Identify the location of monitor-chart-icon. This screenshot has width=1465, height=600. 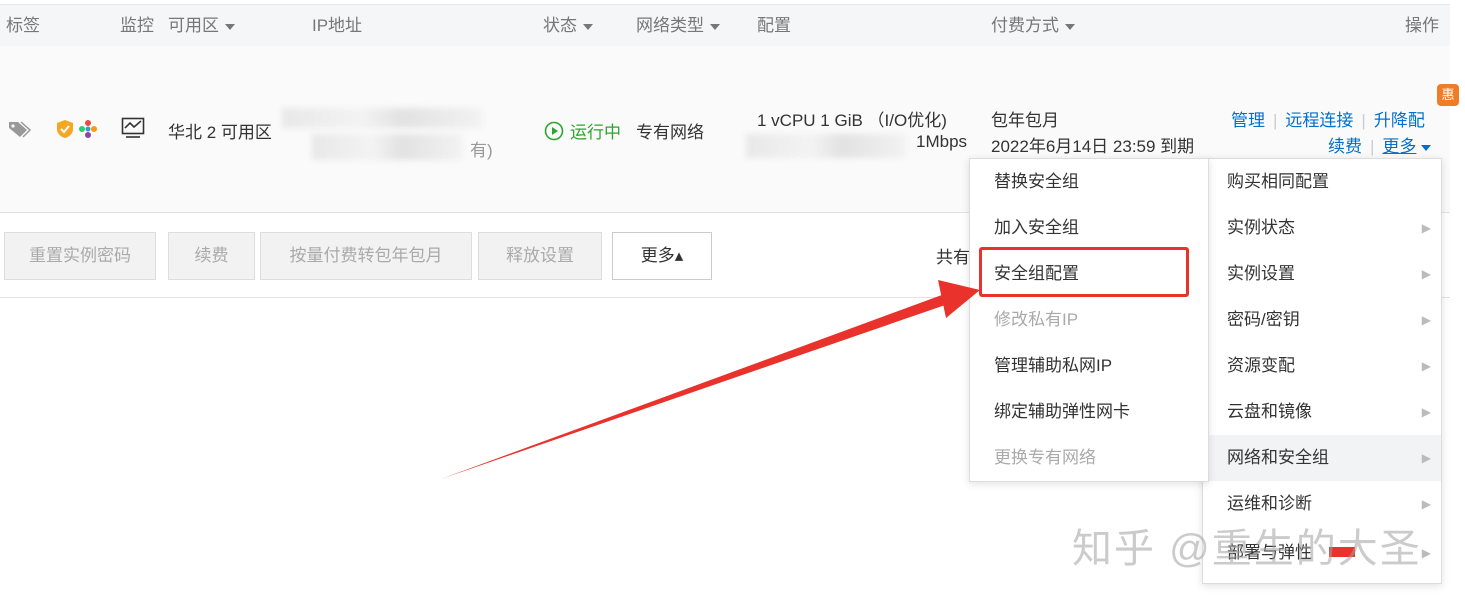
(133, 128).